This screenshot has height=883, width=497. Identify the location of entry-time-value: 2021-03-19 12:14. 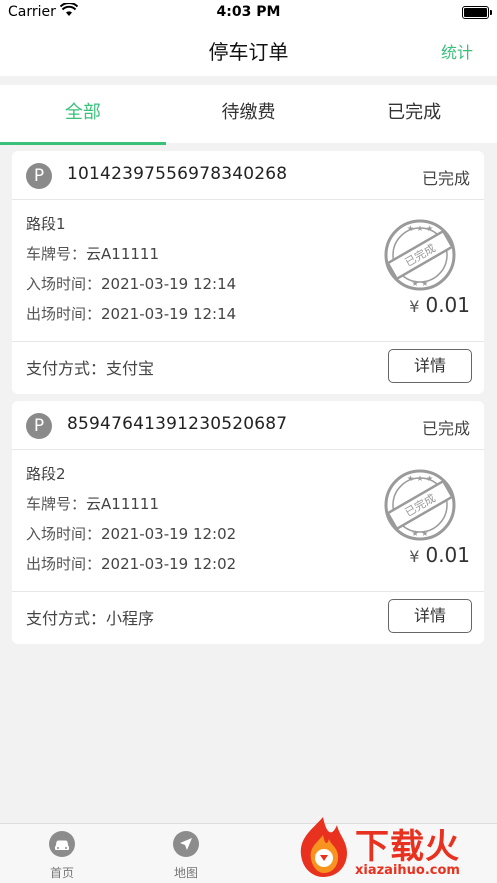
(169, 284).